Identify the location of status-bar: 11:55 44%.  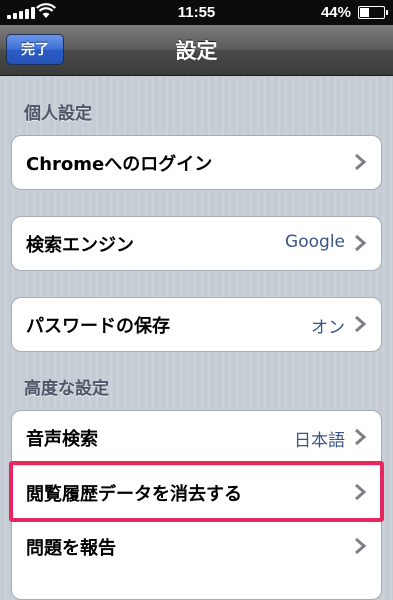
(196, 12).